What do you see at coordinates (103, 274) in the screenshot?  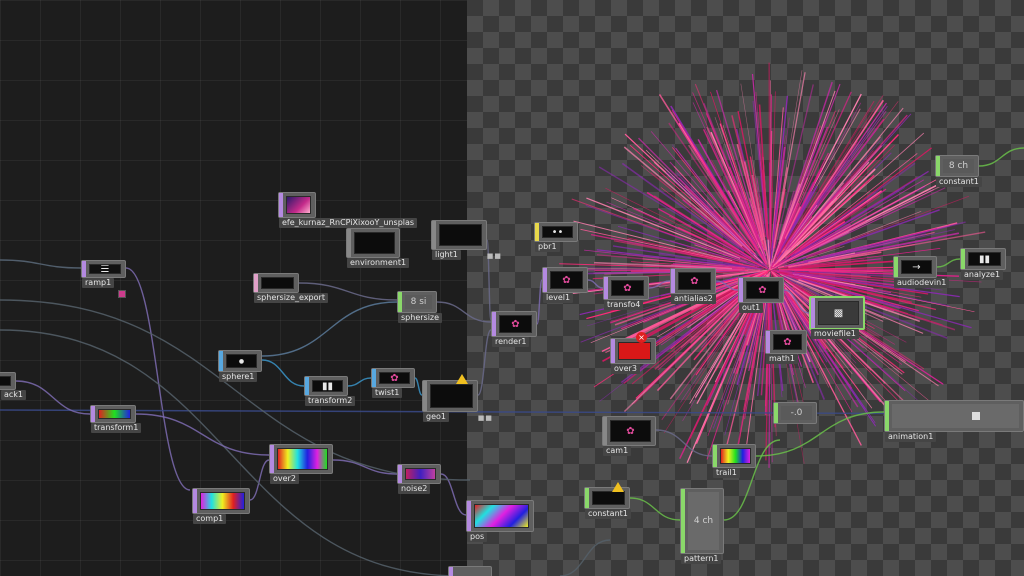 I see `node-ramp1: ☰ ramp1` at bounding box center [103, 274].